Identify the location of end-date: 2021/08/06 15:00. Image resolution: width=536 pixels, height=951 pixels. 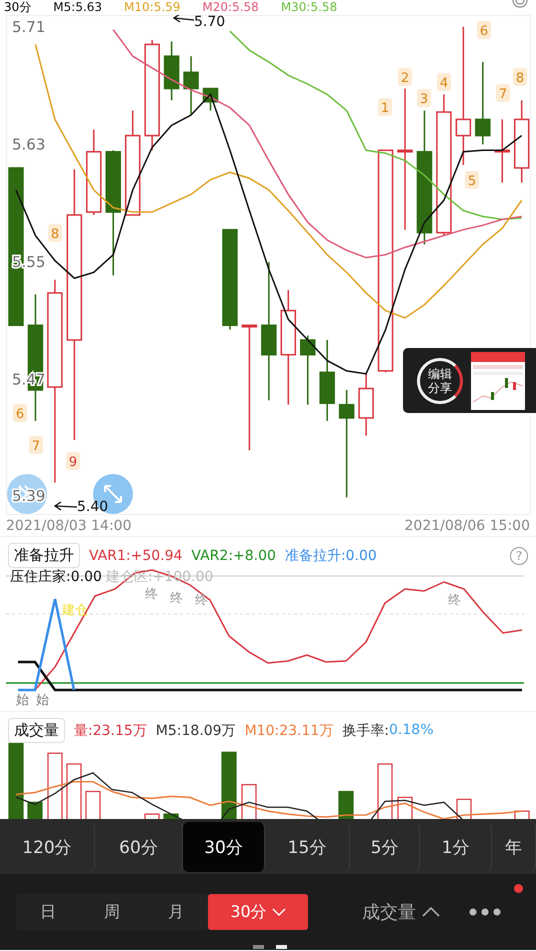
(467, 526).